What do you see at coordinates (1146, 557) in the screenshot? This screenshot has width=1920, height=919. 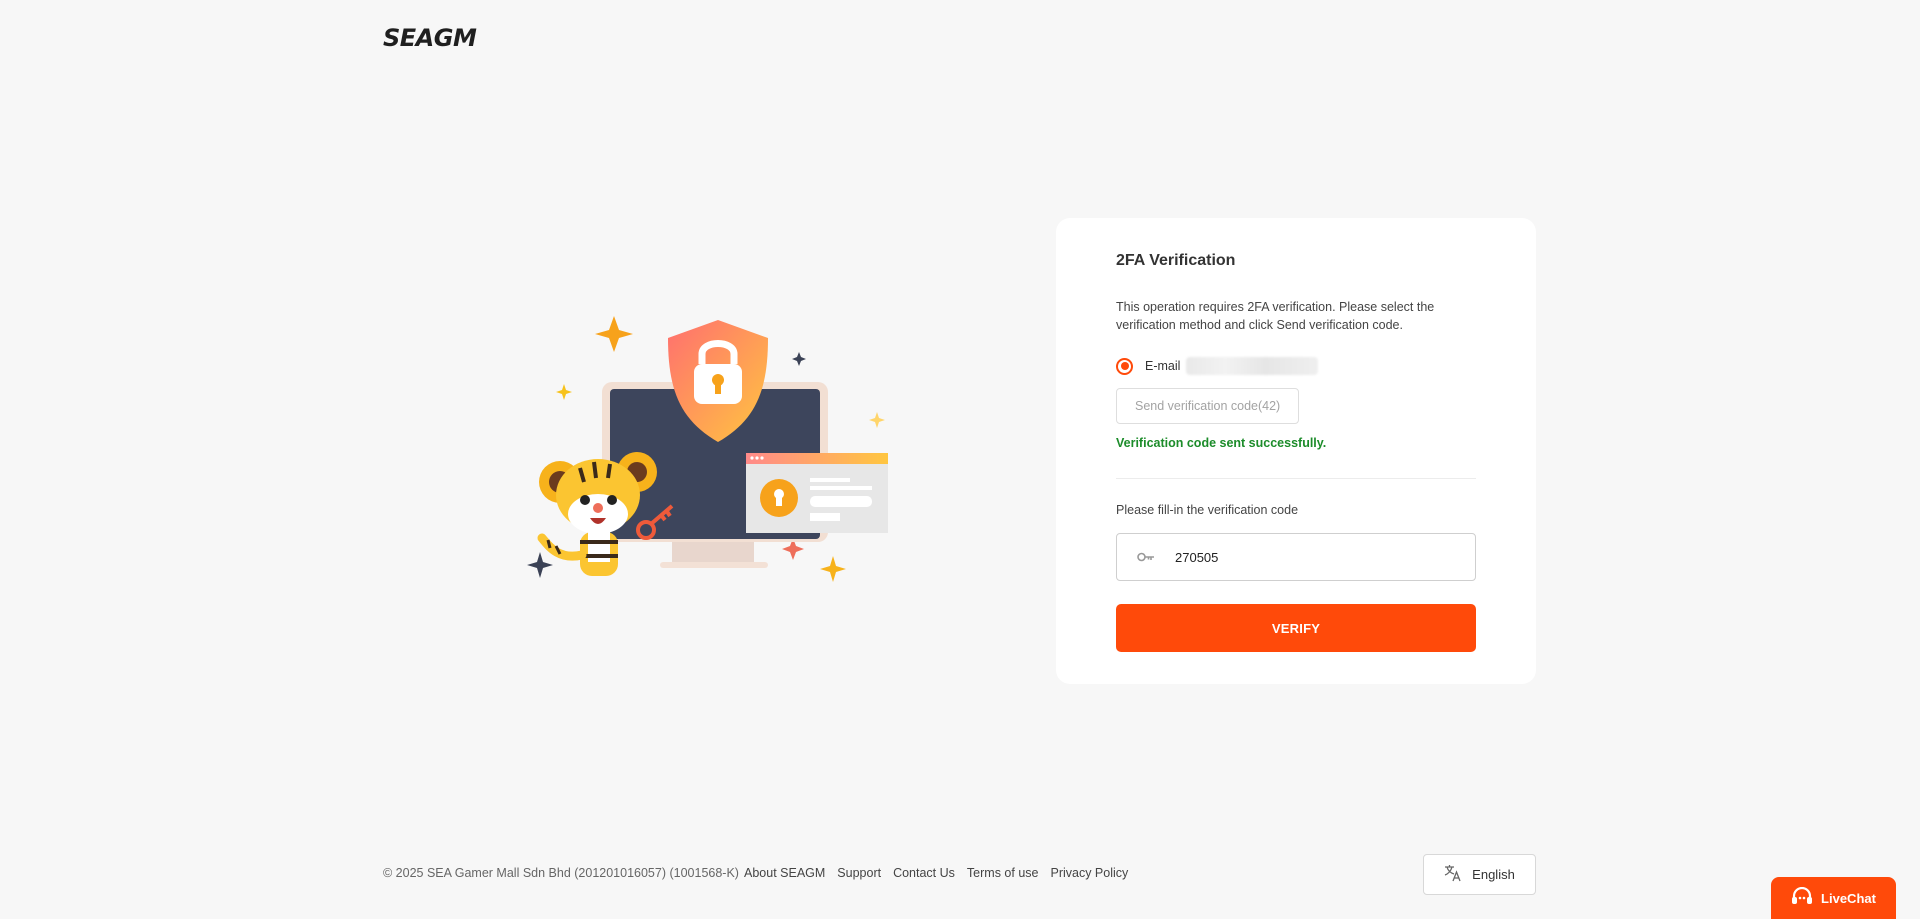 I see `key-icon` at bounding box center [1146, 557].